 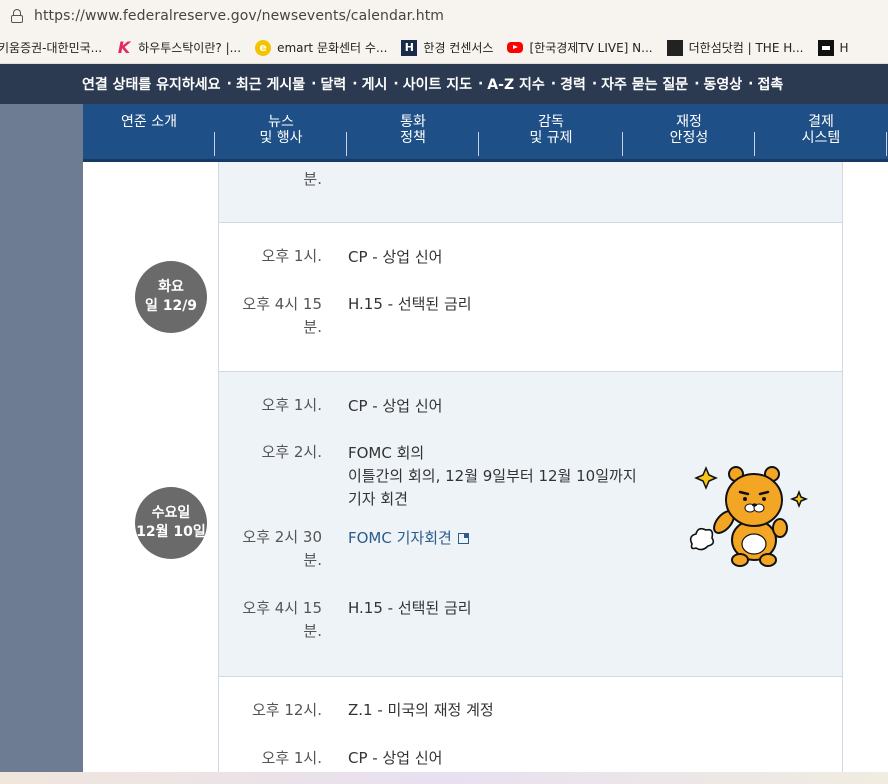 What do you see at coordinates (291, 452) in the screenshot?
I see `event-time: 오후 2시.` at bounding box center [291, 452].